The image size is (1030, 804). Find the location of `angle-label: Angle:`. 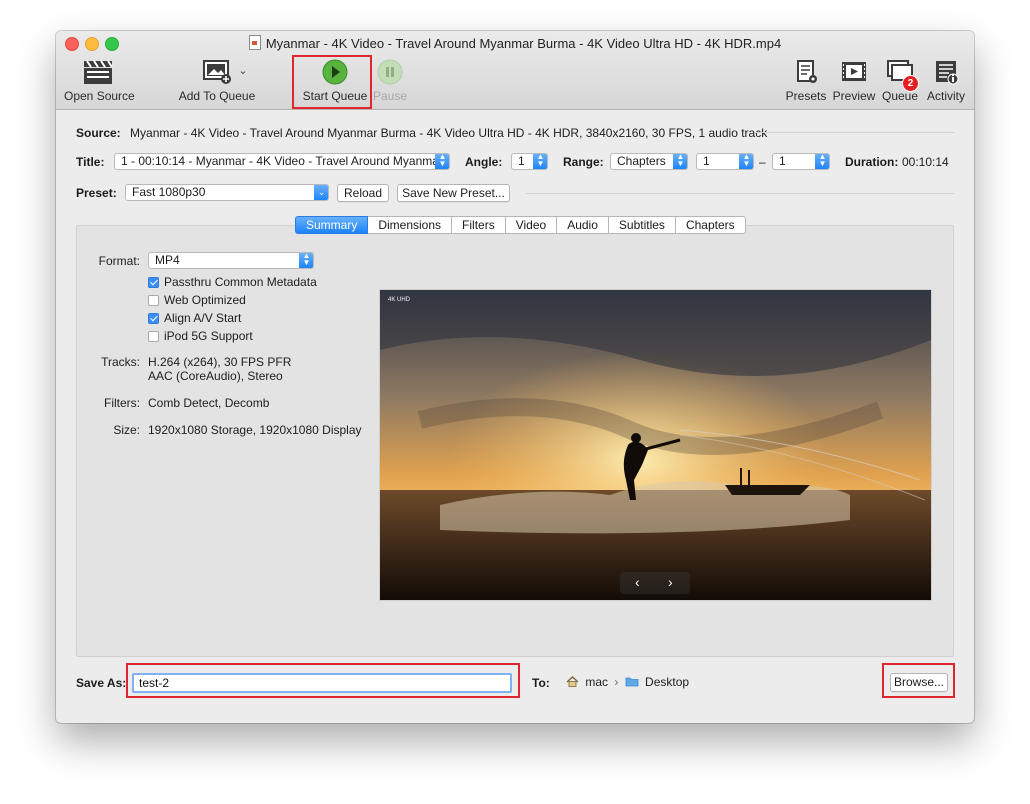

angle-label: Angle: is located at coordinates (484, 162).